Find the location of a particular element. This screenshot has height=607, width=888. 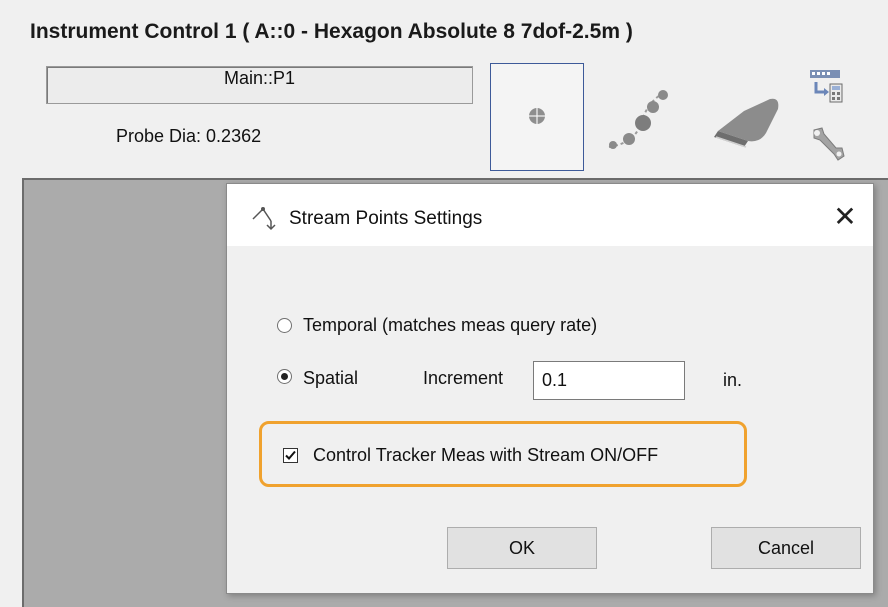

ok-button-label: OK is located at coordinates (521, 547).